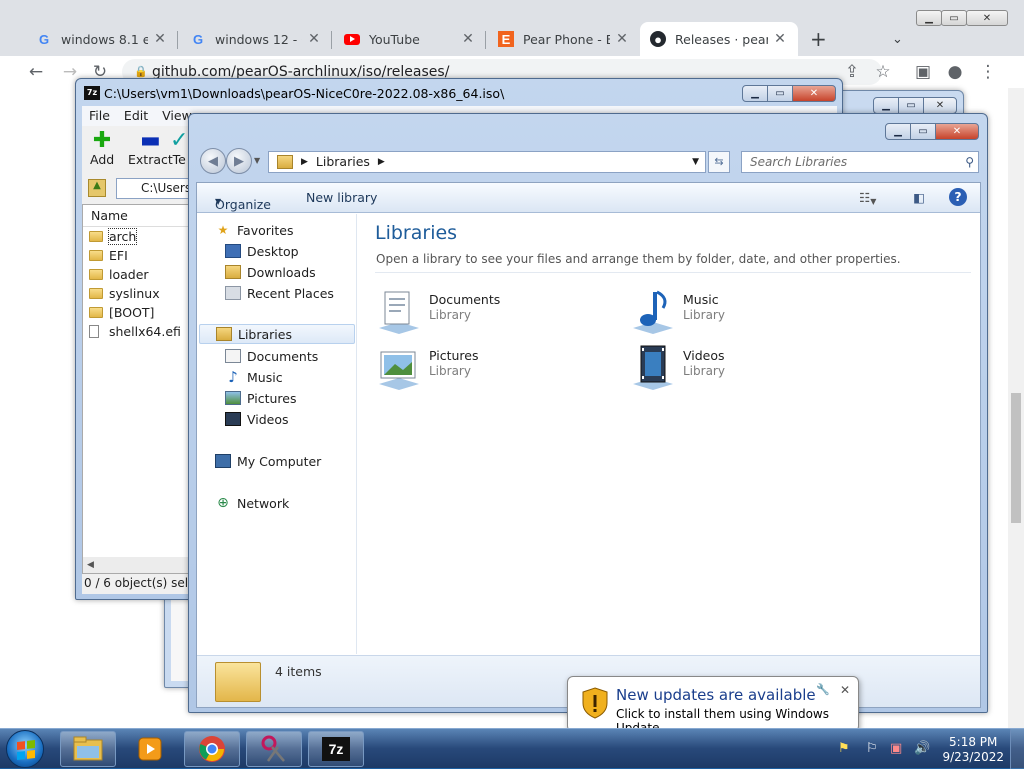 The height and width of the screenshot is (769, 1024). Describe the element at coordinates (336, 749) in the screenshot. I see `taskbar-7zip: 7z` at that location.